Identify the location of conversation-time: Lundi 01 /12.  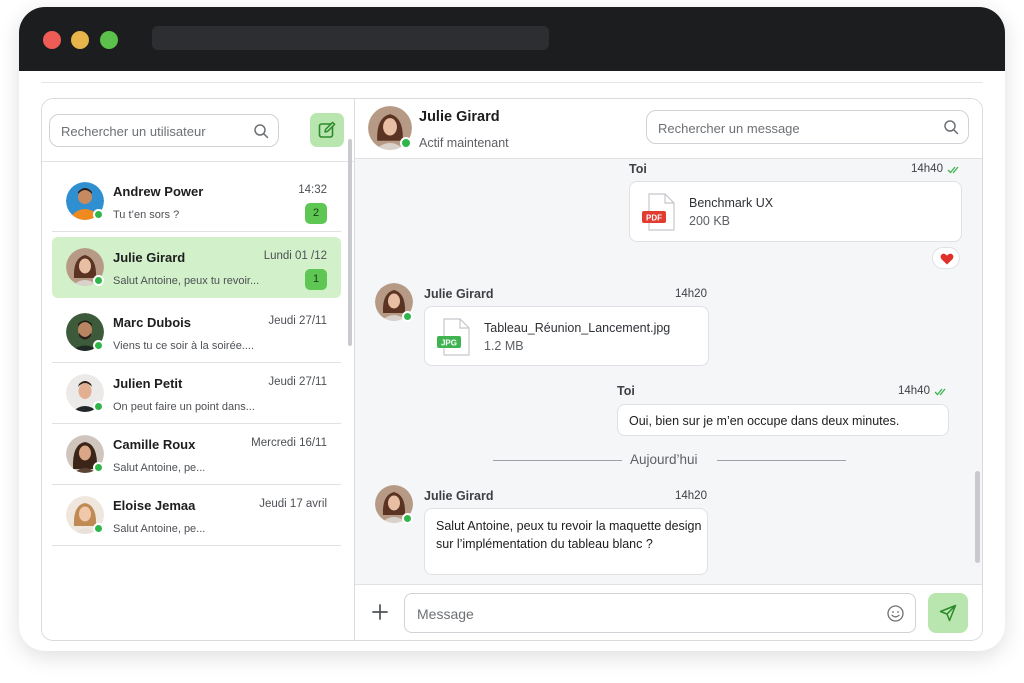
(295, 256).